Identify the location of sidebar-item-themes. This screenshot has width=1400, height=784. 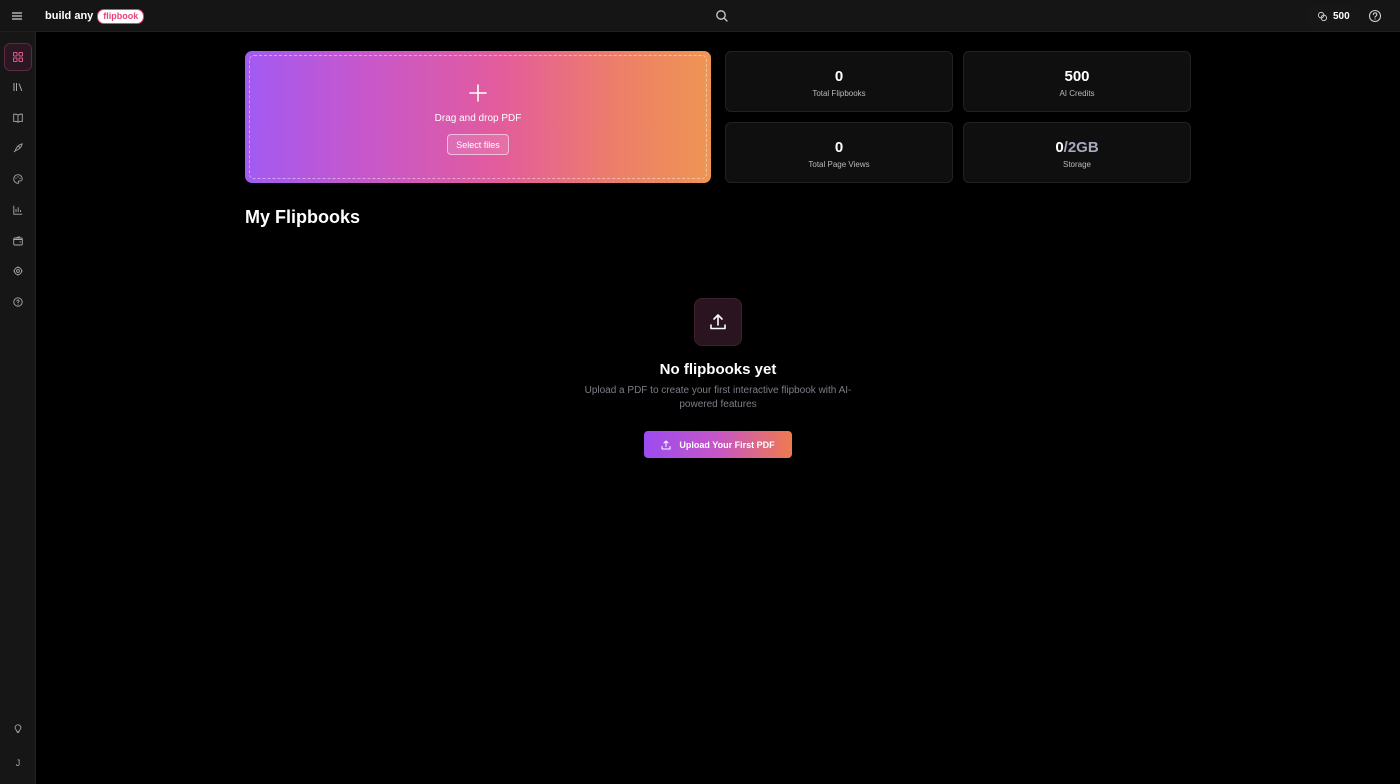
(18, 179).